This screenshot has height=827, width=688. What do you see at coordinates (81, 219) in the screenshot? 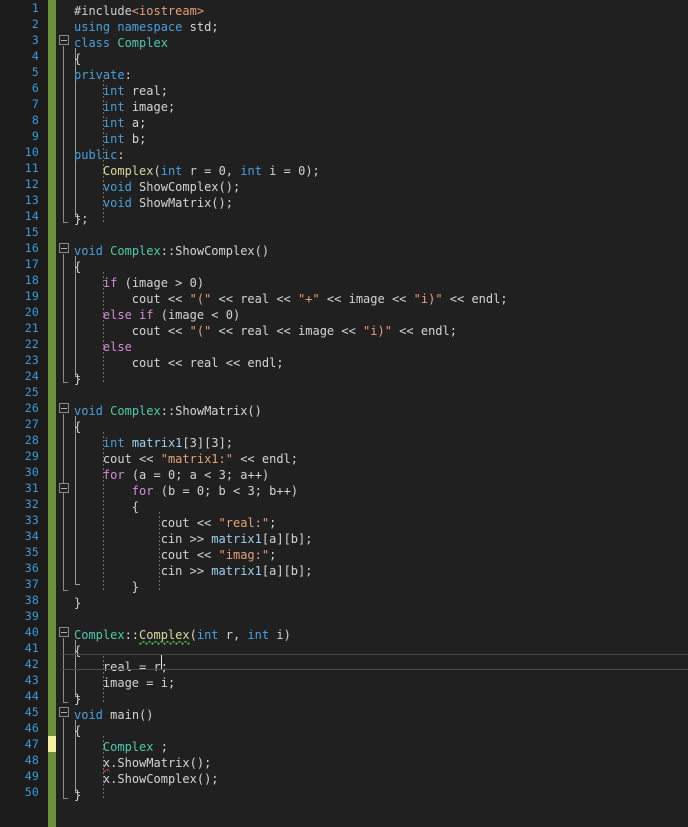
I see `code-line-text: };` at bounding box center [81, 219].